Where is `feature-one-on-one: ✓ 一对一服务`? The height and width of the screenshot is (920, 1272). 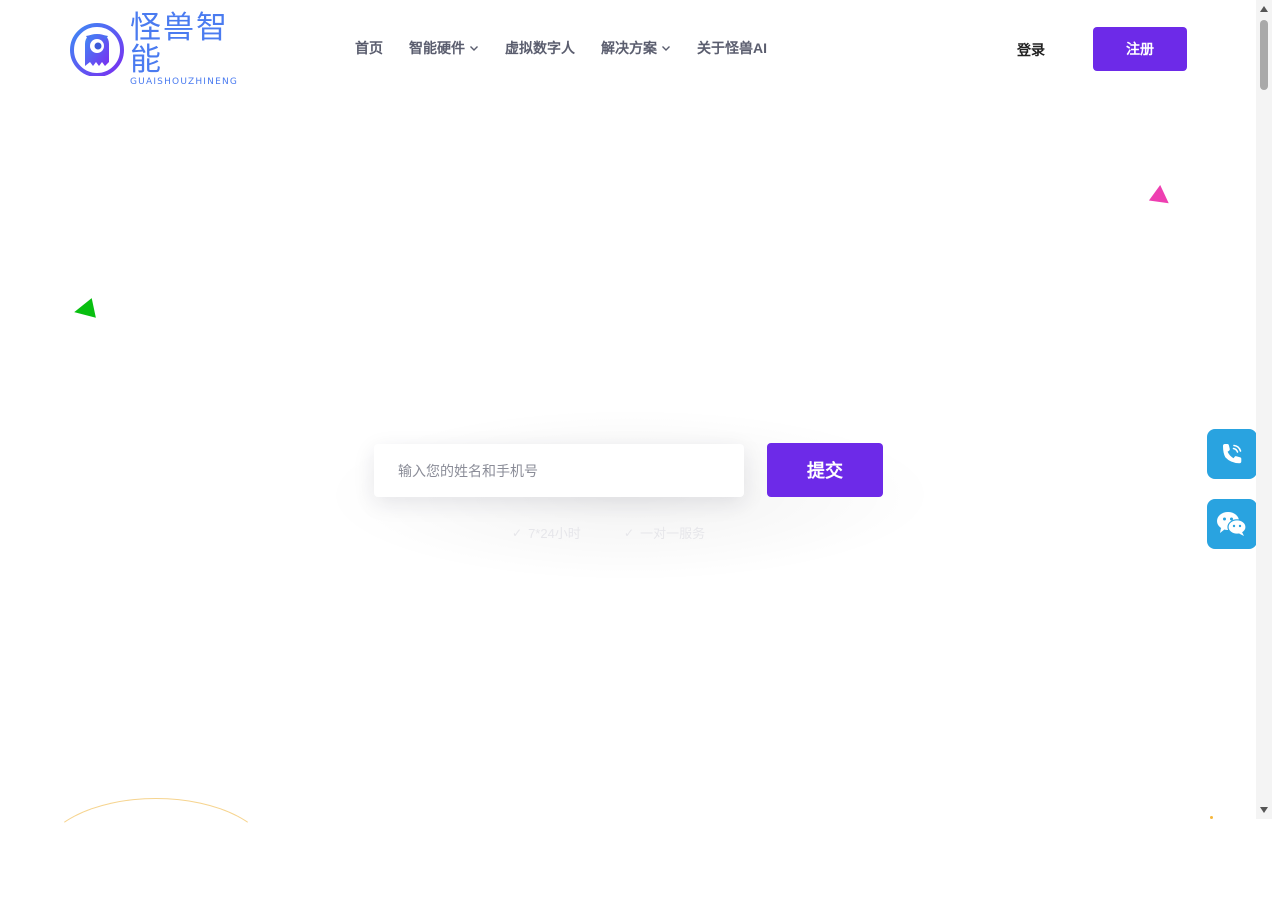 feature-one-on-one: ✓ 一对一服务 is located at coordinates (664, 532).